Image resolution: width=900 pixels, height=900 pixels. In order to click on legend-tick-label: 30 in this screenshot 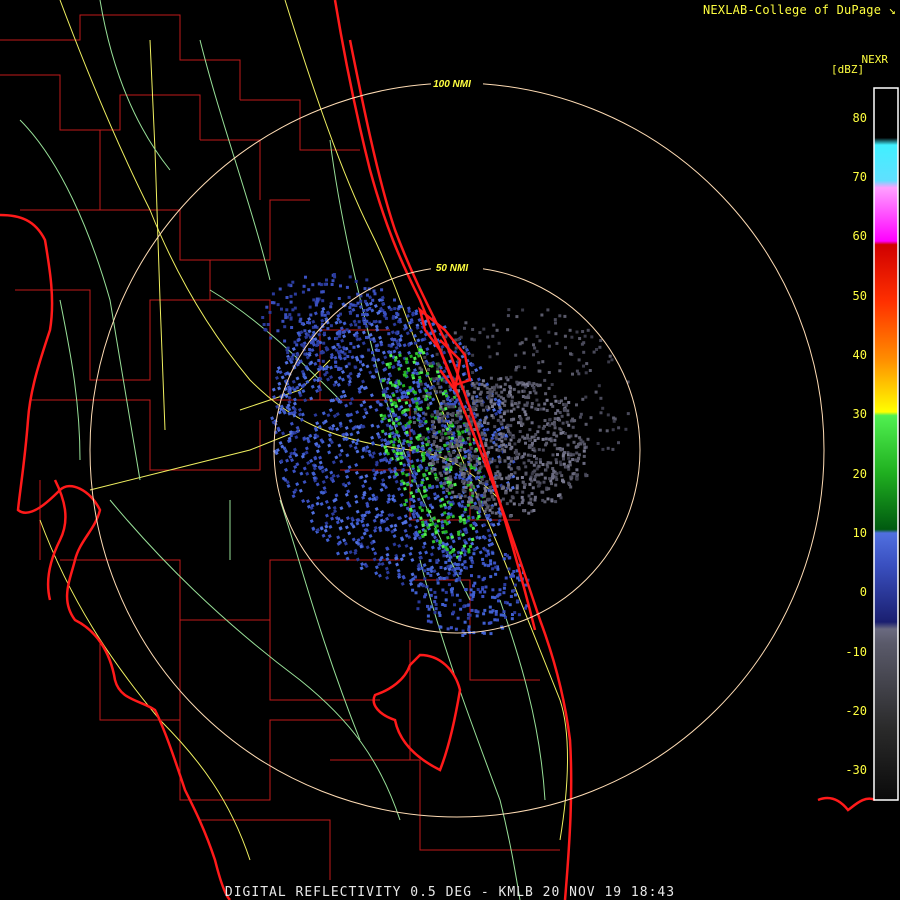, I will do `click(859, 414)`.